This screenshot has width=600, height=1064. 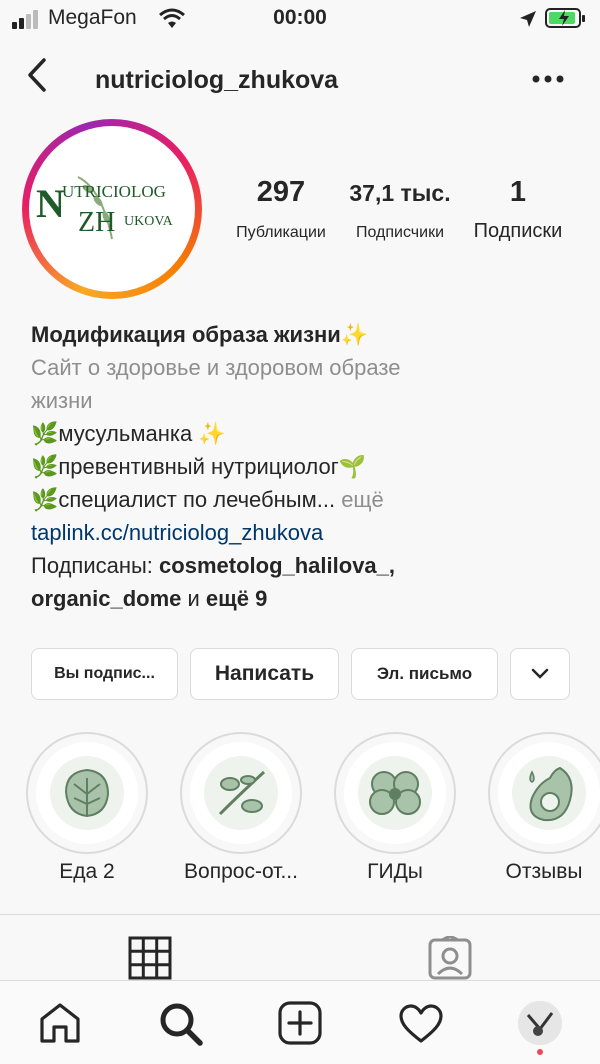 I want to click on suggested-dropdown-button, so click(x=540, y=674).